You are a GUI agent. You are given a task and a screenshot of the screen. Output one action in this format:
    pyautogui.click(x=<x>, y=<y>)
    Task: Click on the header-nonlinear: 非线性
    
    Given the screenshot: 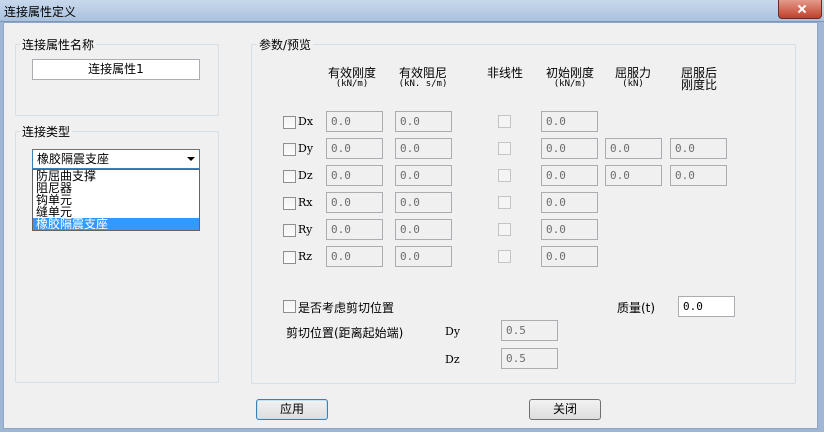 What is the action you would take?
    pyautogui.click(x=504, y=73)
    